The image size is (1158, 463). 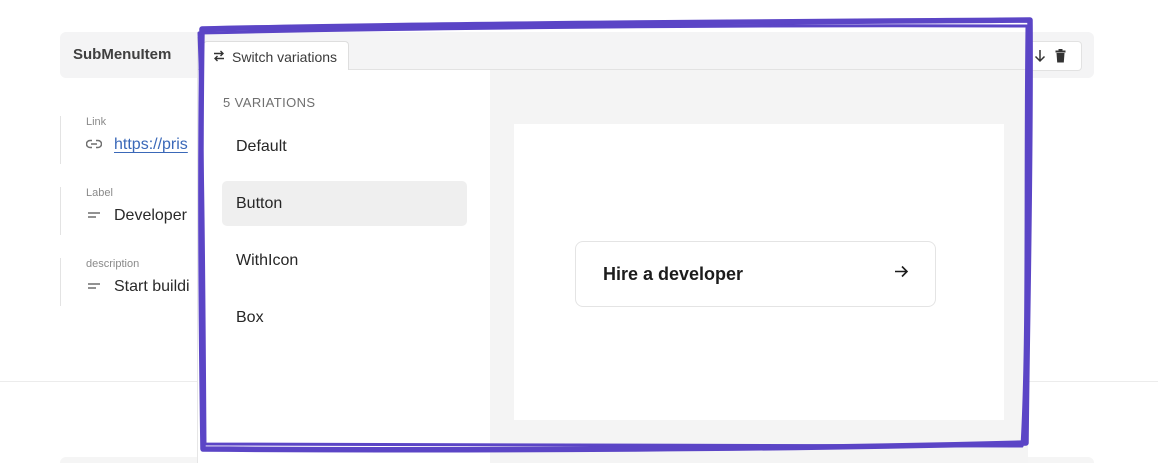 I want to click on field-link: Link https://pris, so click(x=124, y=140).